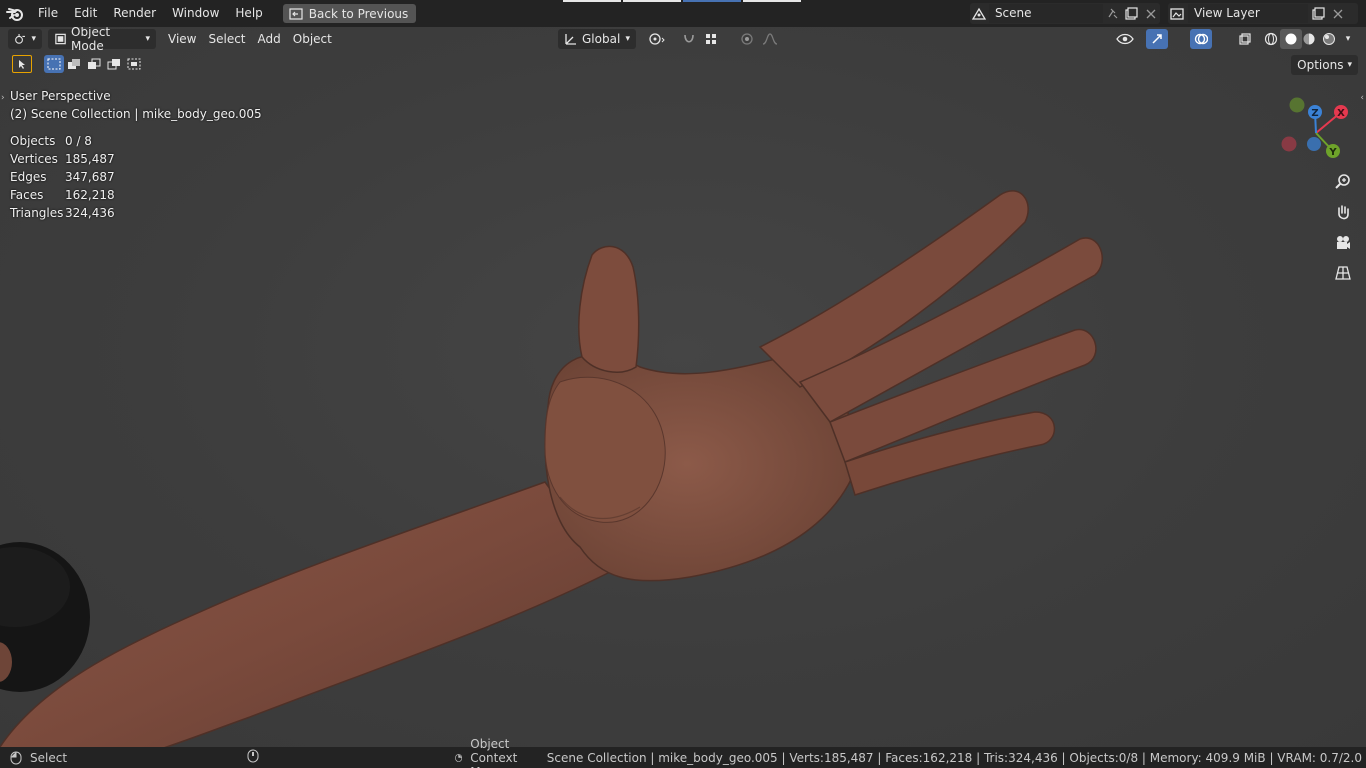  Describe the element at coordinates (1343, 182) in the screenshot. I see `zoom-icon` at that location.